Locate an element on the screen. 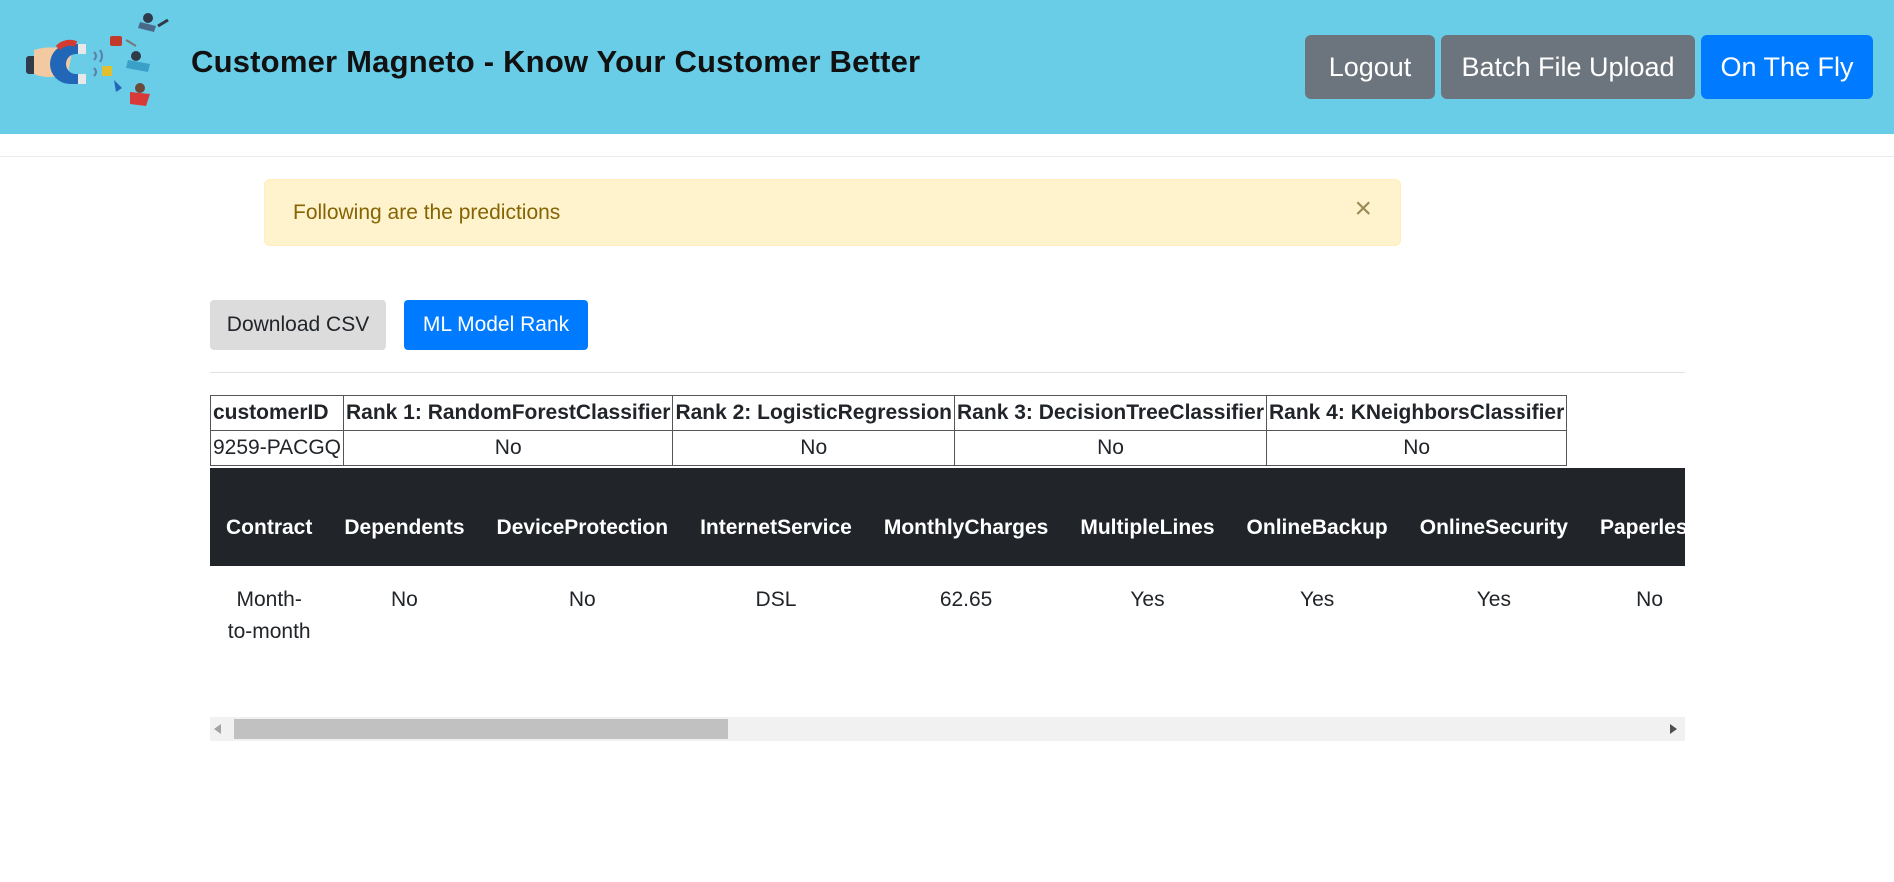  on-the-fly-button: On The Fly is located at coordinates (1787, 67).